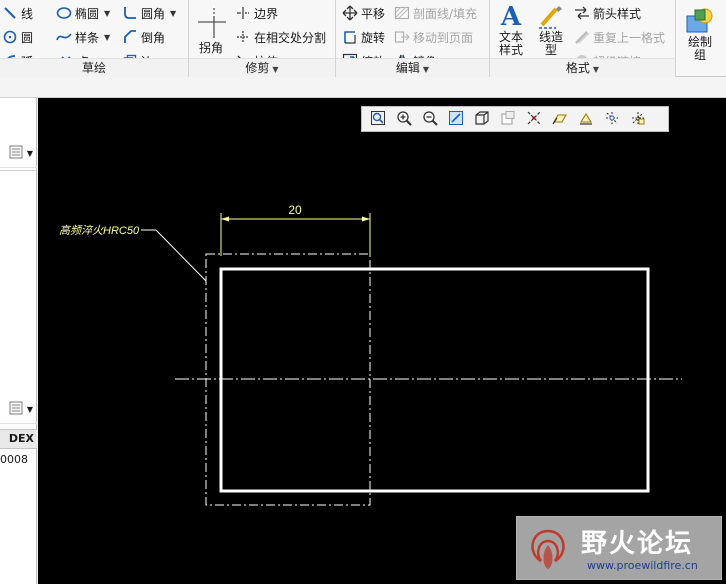 The width and height of the screenshot is (726, 584). What do you see at coordinates (18, 460) in the screenshot?
I see `index-cell: 0008` at bounding box center [18, 460].